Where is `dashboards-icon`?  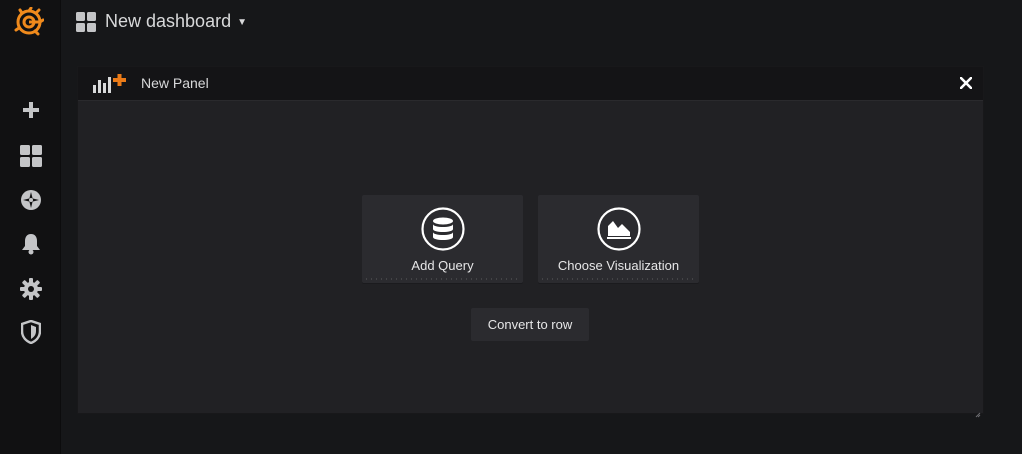
dashboards-icon is located at coordinates (31, 156).